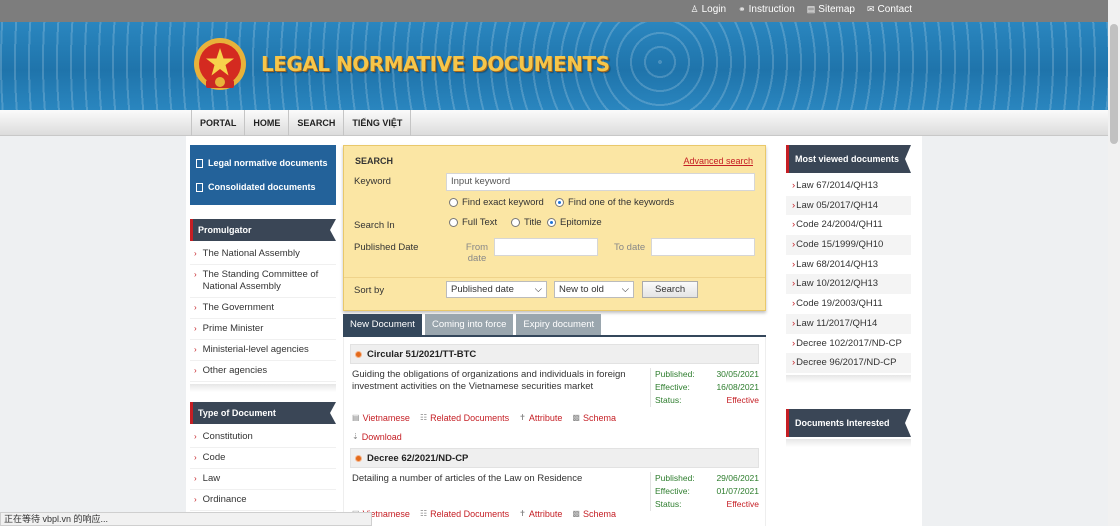 Image resolution: width=1120 pixels, height=526 pixels. What do you see at coordinates (811, 9) in the screenshot?
I see `chart-icon: ▤` at bounding box center [811, 9].